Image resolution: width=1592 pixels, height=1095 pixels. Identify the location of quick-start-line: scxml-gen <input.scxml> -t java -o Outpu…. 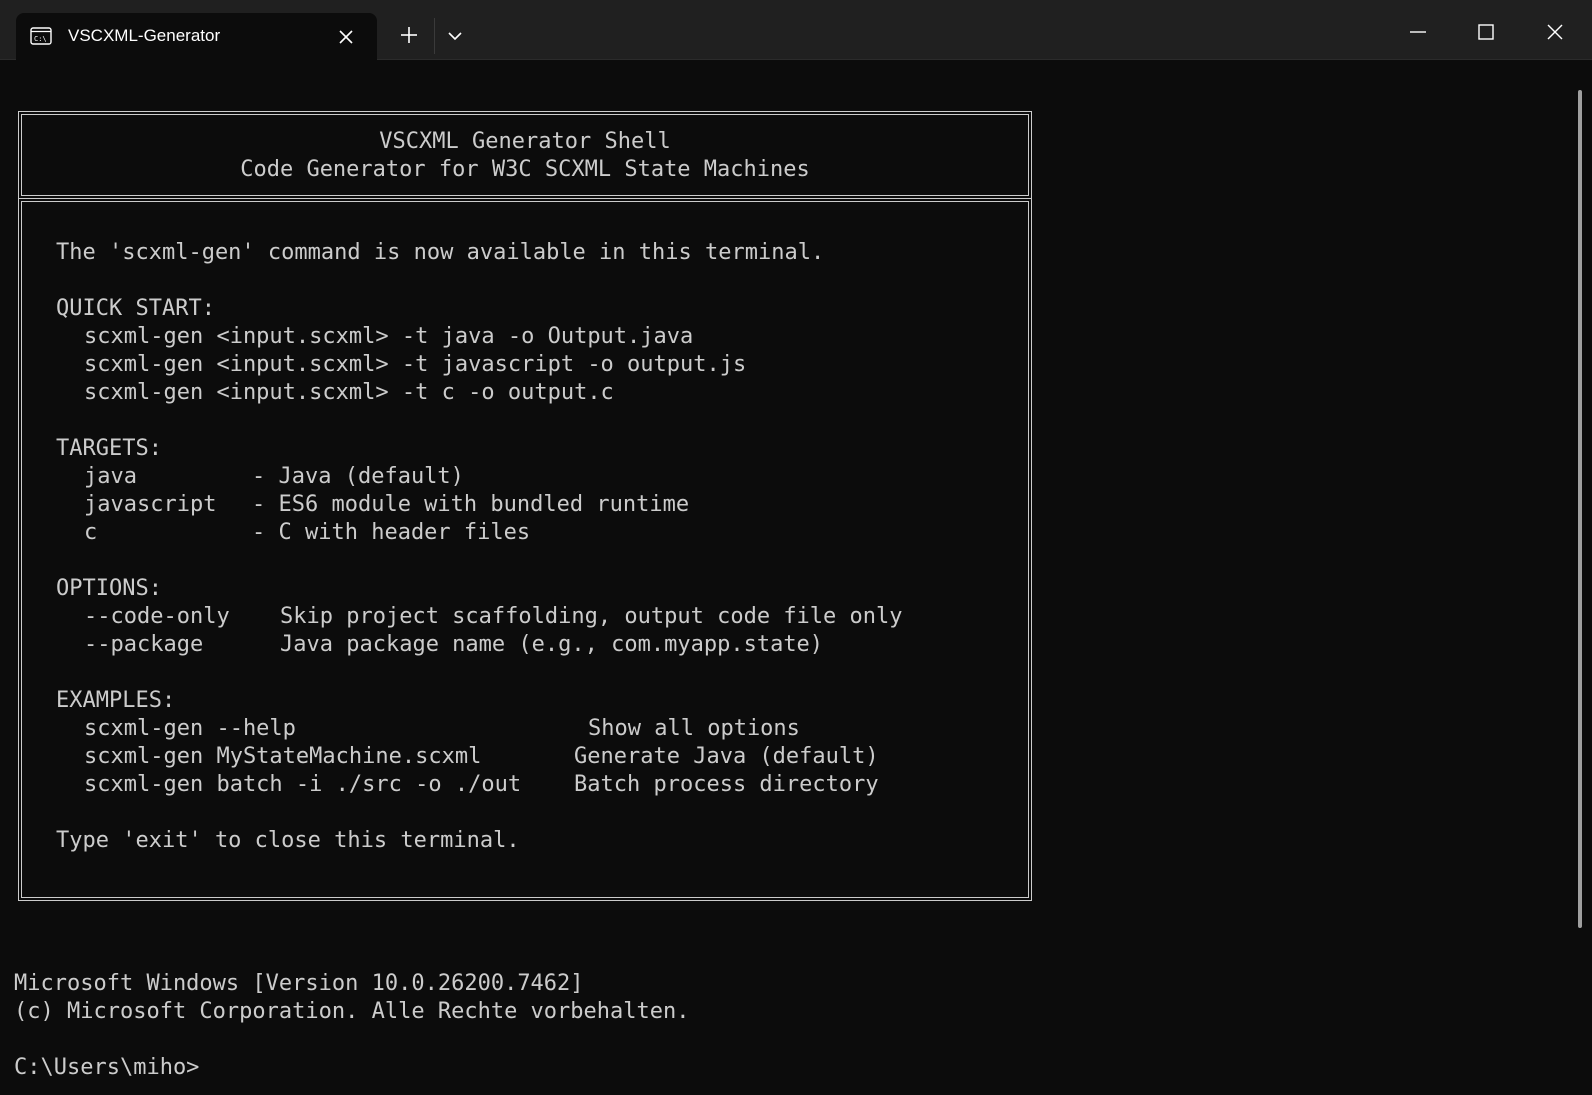
(389, 336).